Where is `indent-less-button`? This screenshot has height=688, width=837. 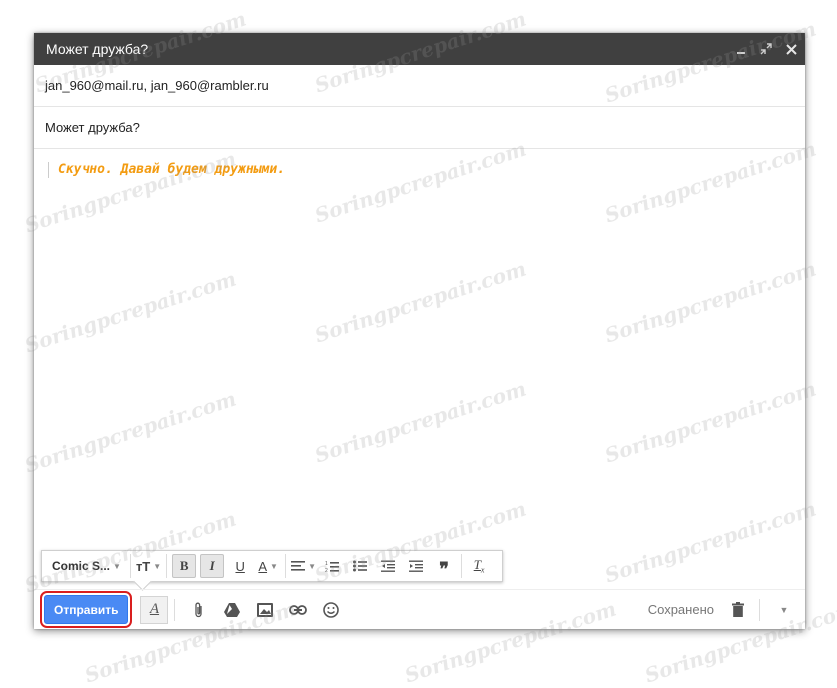 indent-less-button is located at coordinates (388, 566).